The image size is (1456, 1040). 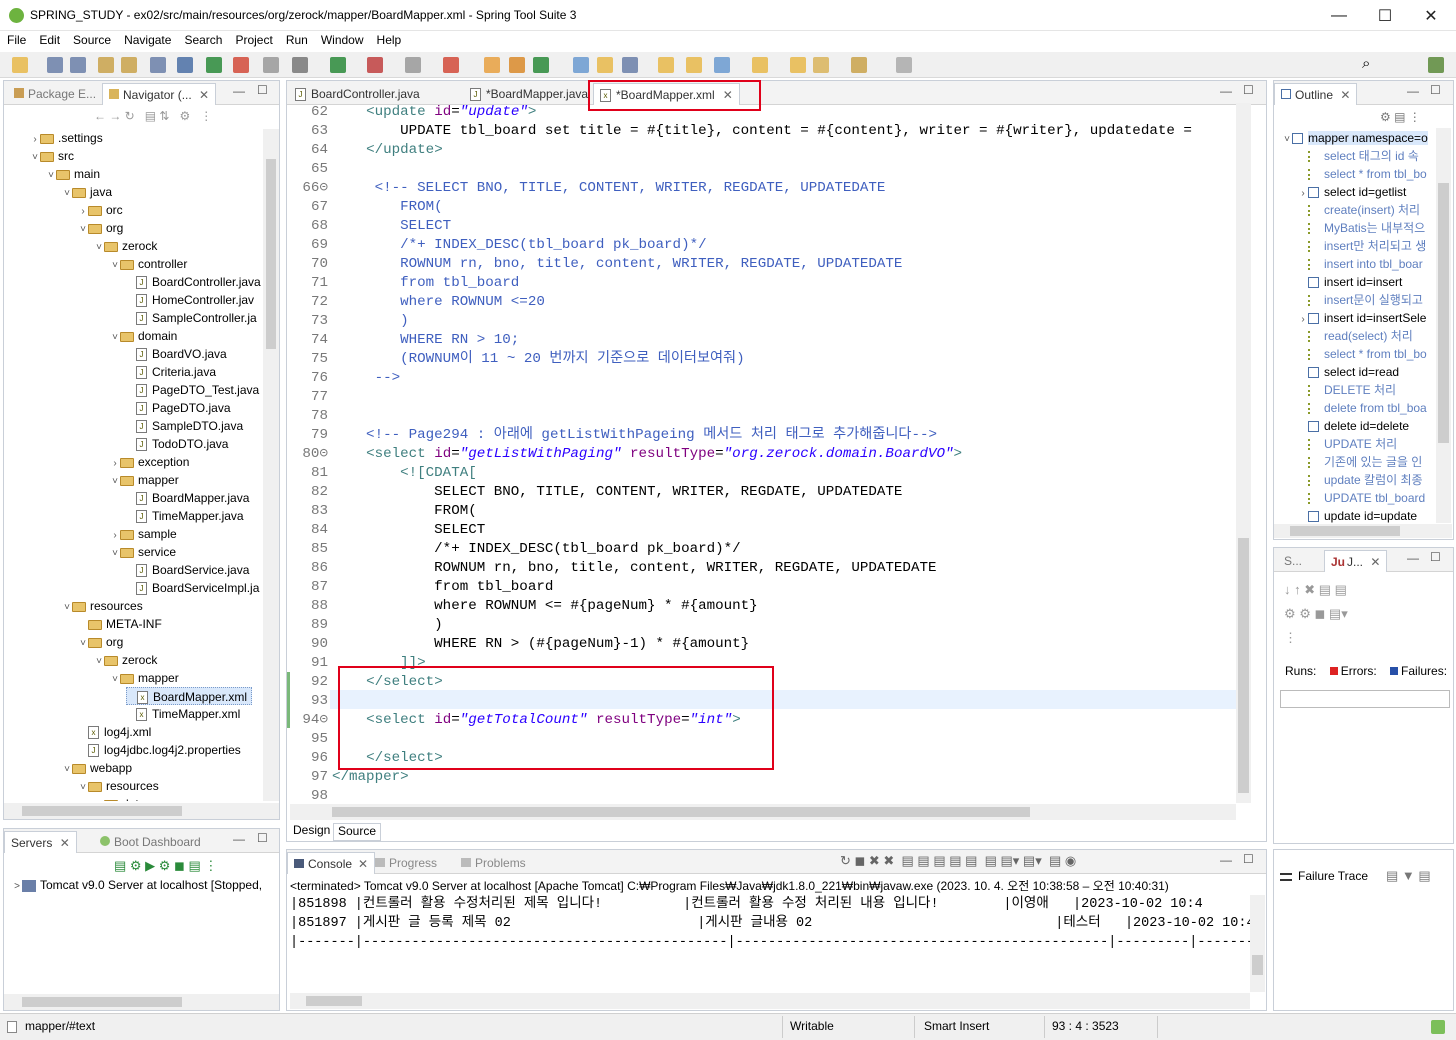 What do you see at coordinates (770, 1001) in the screenshot?
I see `console-hscrollbar` at bounding box center [770, 1001].